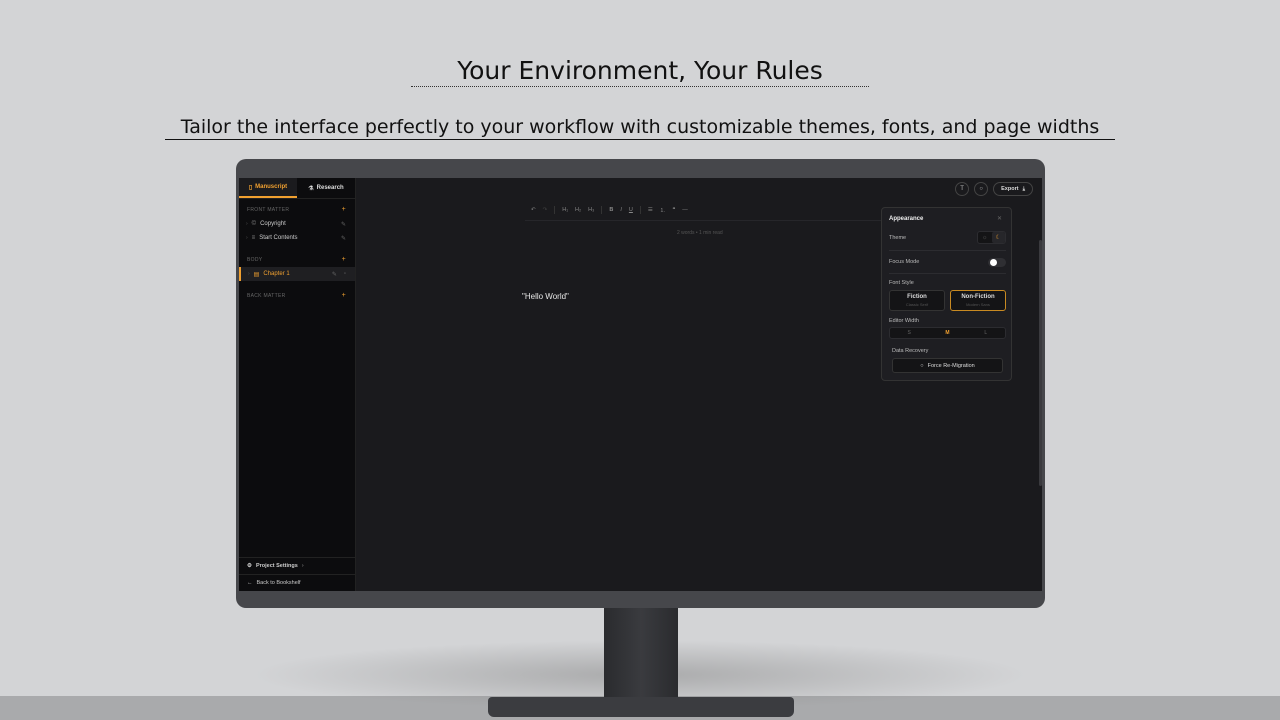 This screenshot has width=1280, height=720. Describe the element at coordinates (565, 210) in the screenshot. I see `heading-1-button: H₁` at that location.